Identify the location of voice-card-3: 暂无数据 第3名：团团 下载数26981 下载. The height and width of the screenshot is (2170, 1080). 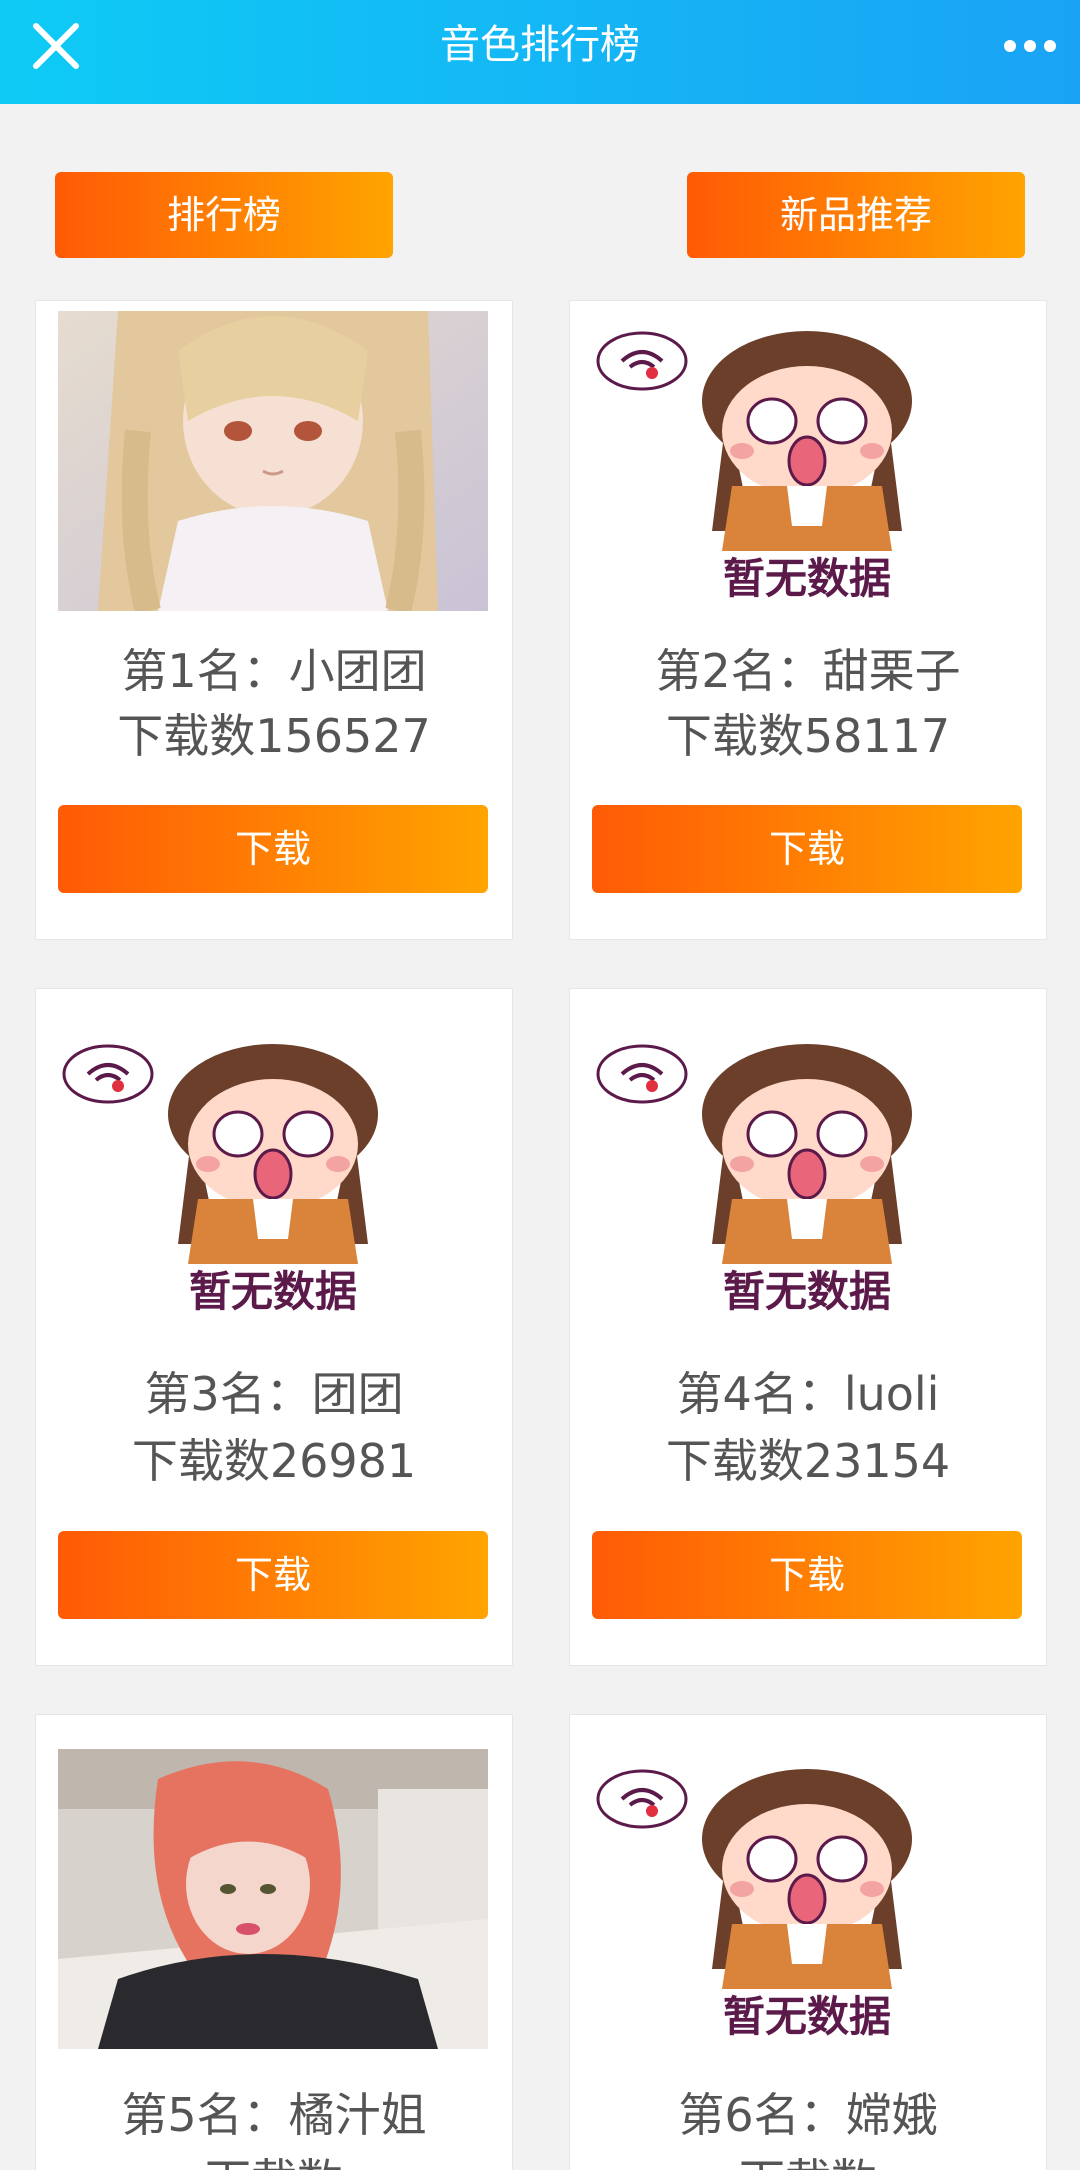
(274, 1327).